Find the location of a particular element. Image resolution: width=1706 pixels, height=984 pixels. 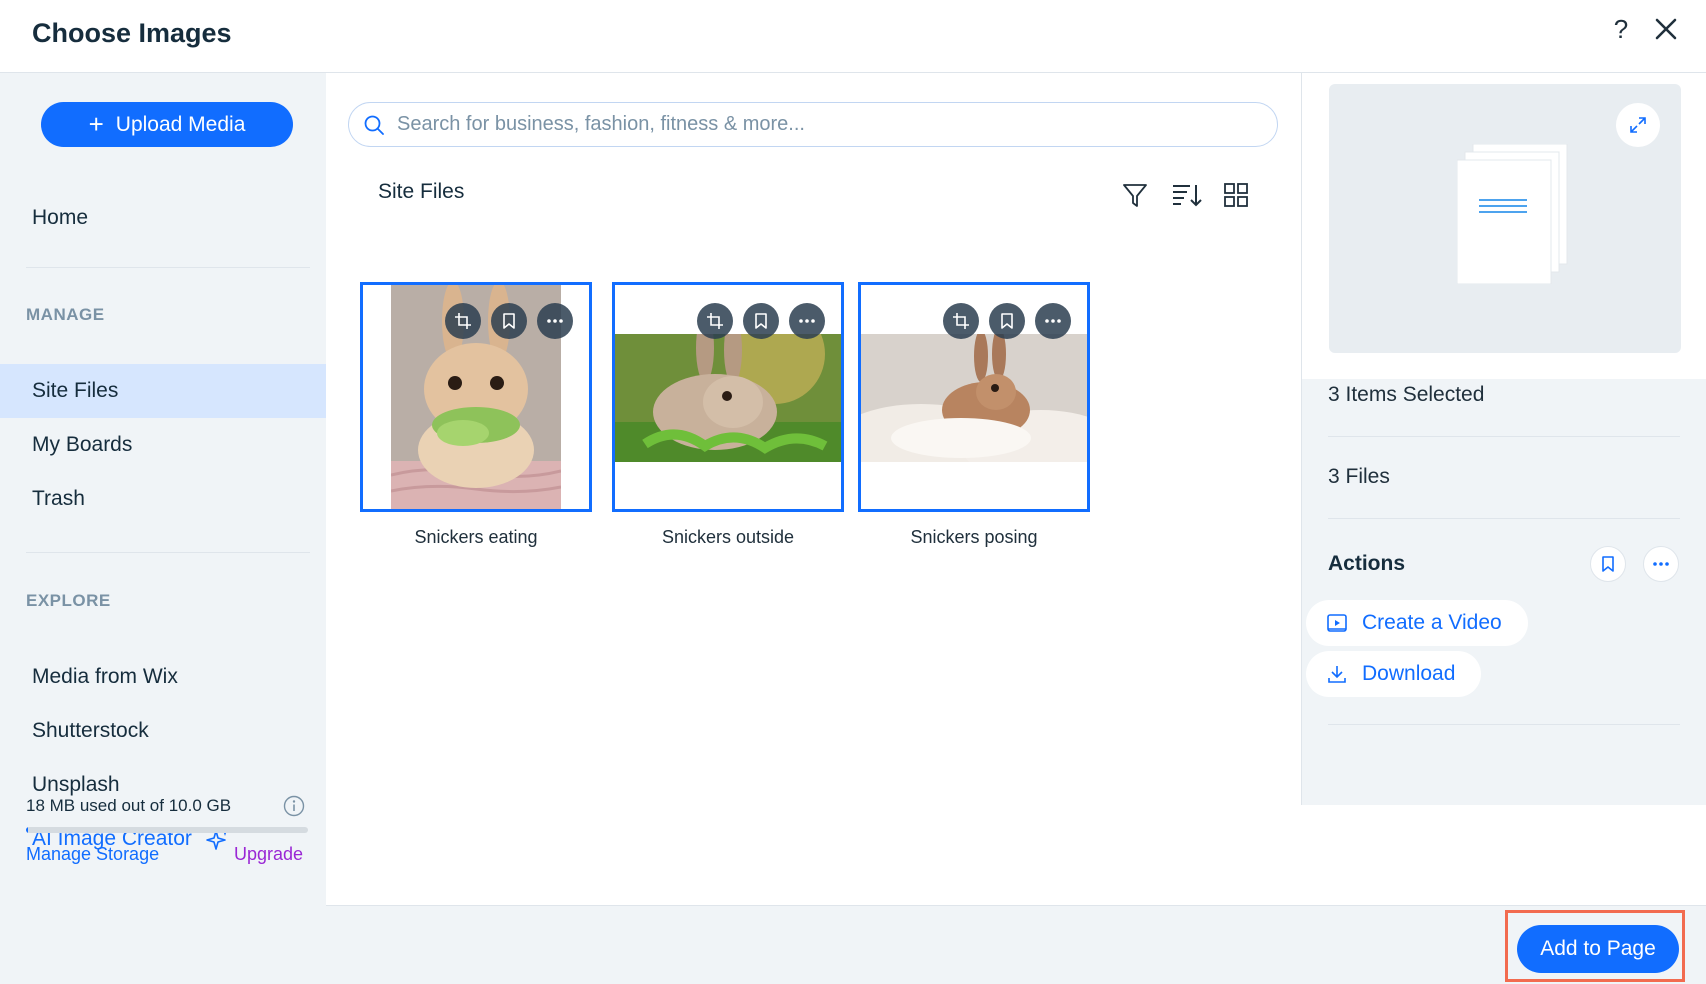

create-video-button: Create a Video is located at coordinates (1417, 623).